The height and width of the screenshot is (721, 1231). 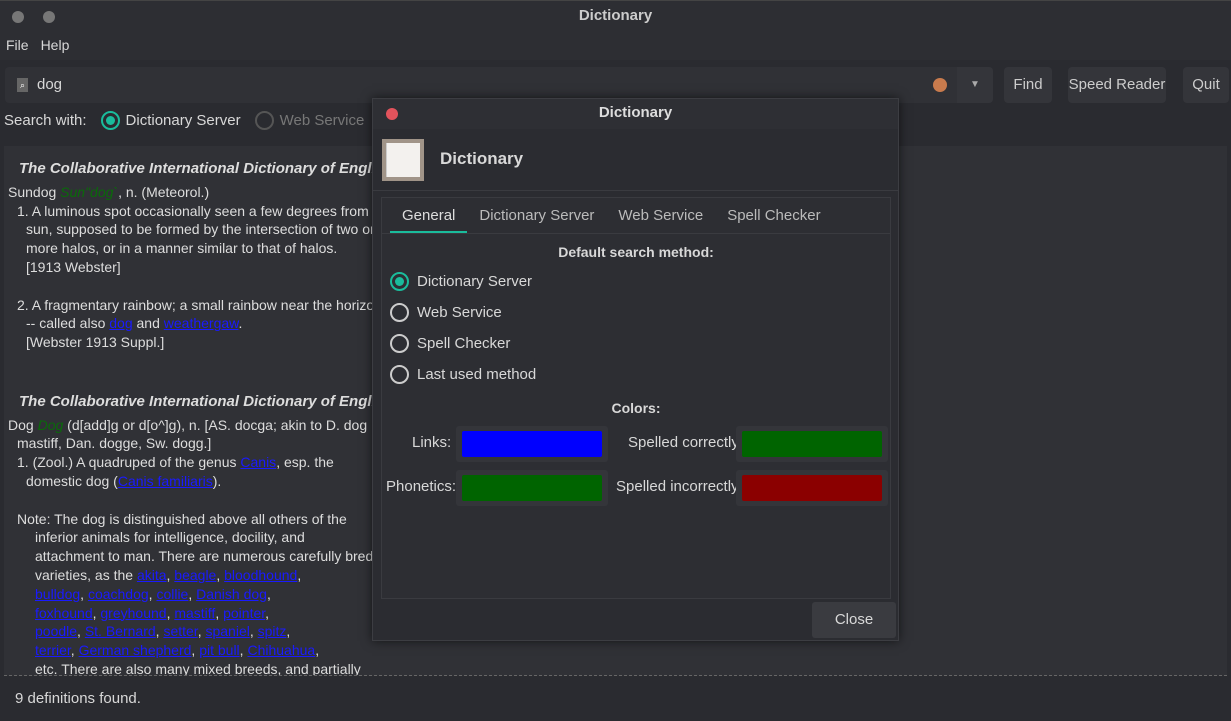 I want to click on link-canis-familiaris: Canis familiaris, so click(x=165, y=481).